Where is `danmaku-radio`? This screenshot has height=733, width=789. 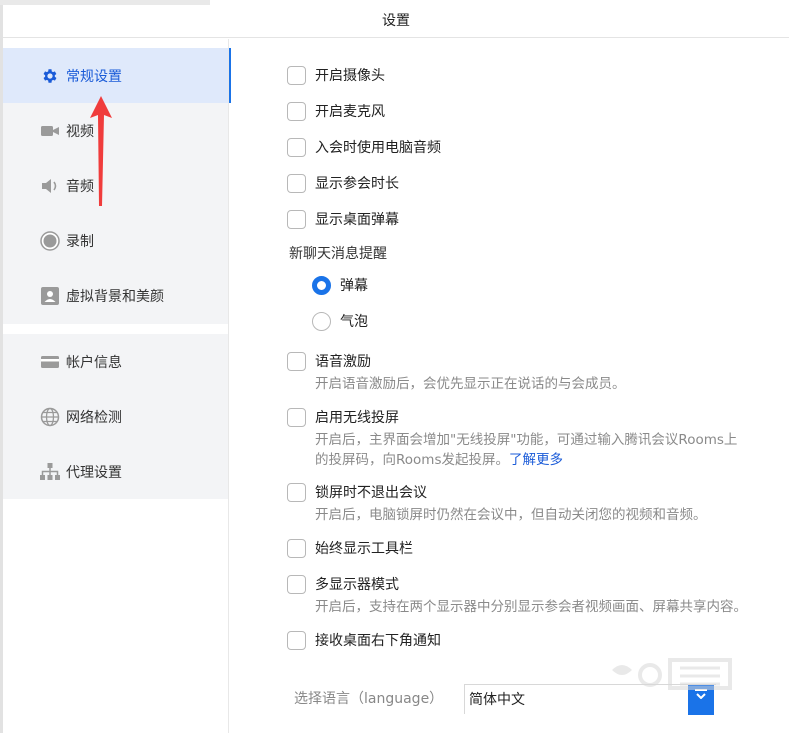
danmaku-radio is located at coordinates (321, 285).